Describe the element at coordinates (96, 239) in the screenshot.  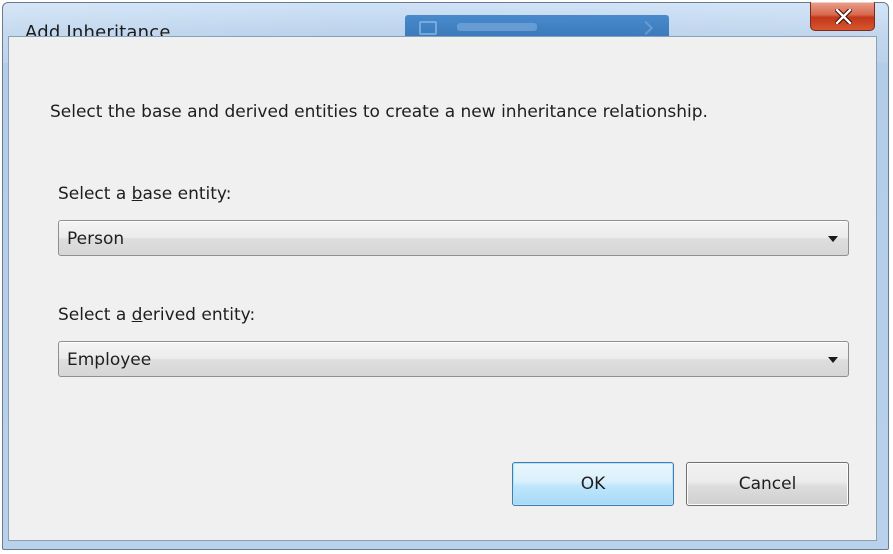
I see `base-entity-value: Person` at that location.